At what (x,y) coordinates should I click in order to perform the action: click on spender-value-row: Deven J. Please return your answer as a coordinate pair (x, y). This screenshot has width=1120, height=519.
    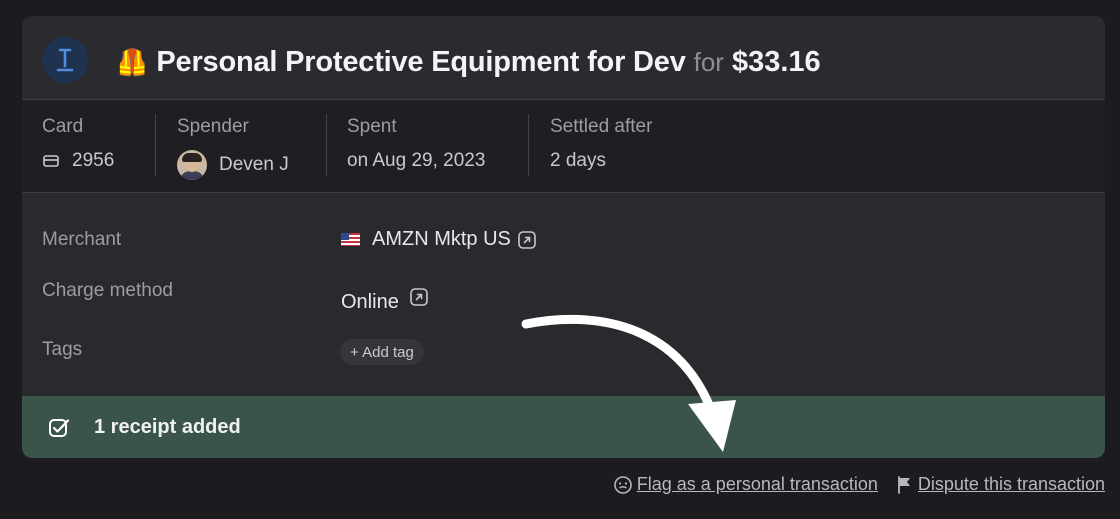
    Looking at the image, I should click on (233, 165).